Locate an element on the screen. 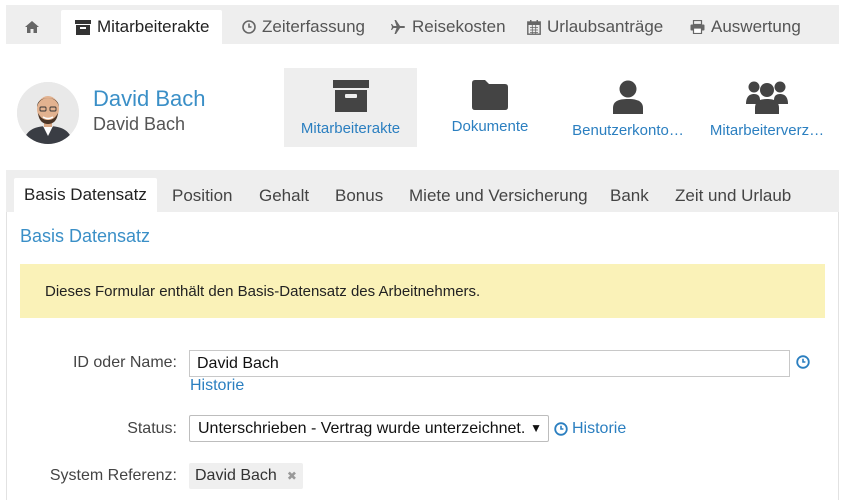 Image resolution: width=846 pixels, height=500 pixels. status-history-link: Historie is located at coordinates (590, 429).